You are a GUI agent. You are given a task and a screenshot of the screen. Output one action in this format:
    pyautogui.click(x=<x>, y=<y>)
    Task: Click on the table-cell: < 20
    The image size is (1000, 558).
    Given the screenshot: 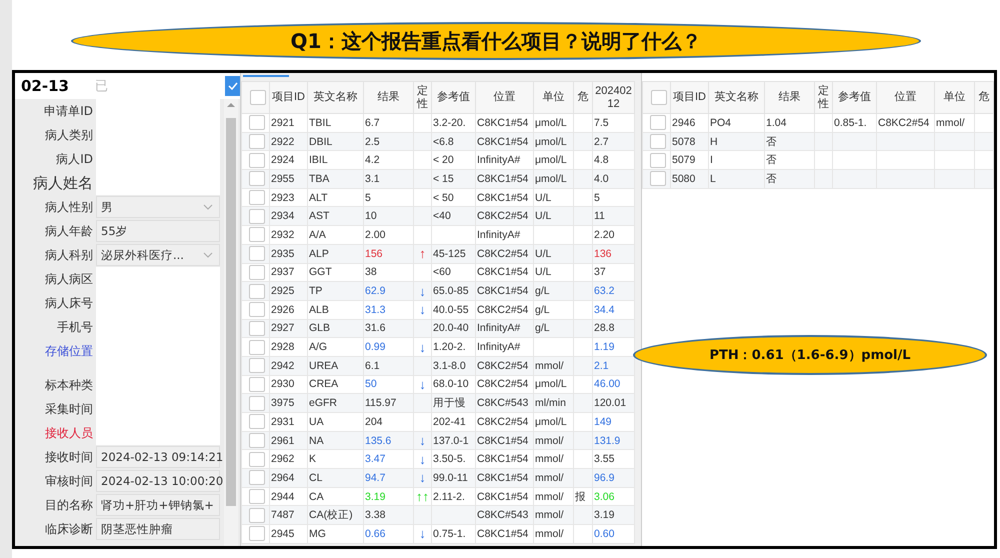 What is the action you would take?
    pyautogui.click(x=454, y=160)
    